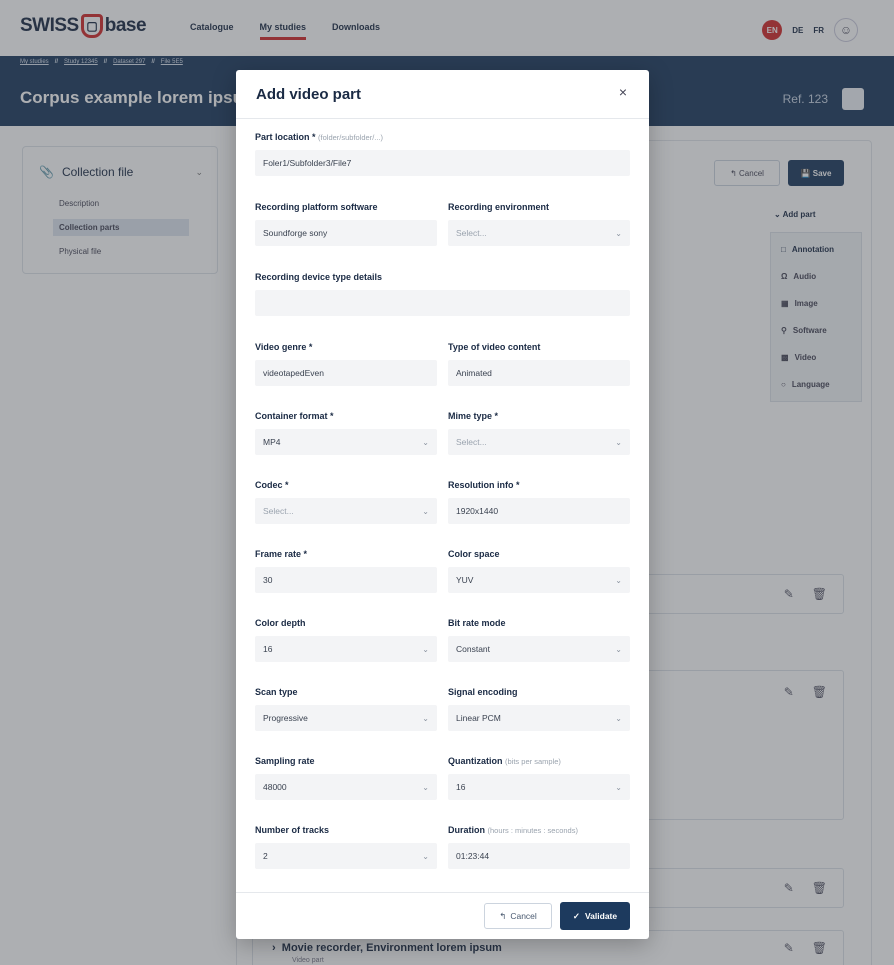 Image resolution: width=894 pixels, height=965 pixels. I want to click on device-details-input, so click(442, 303).